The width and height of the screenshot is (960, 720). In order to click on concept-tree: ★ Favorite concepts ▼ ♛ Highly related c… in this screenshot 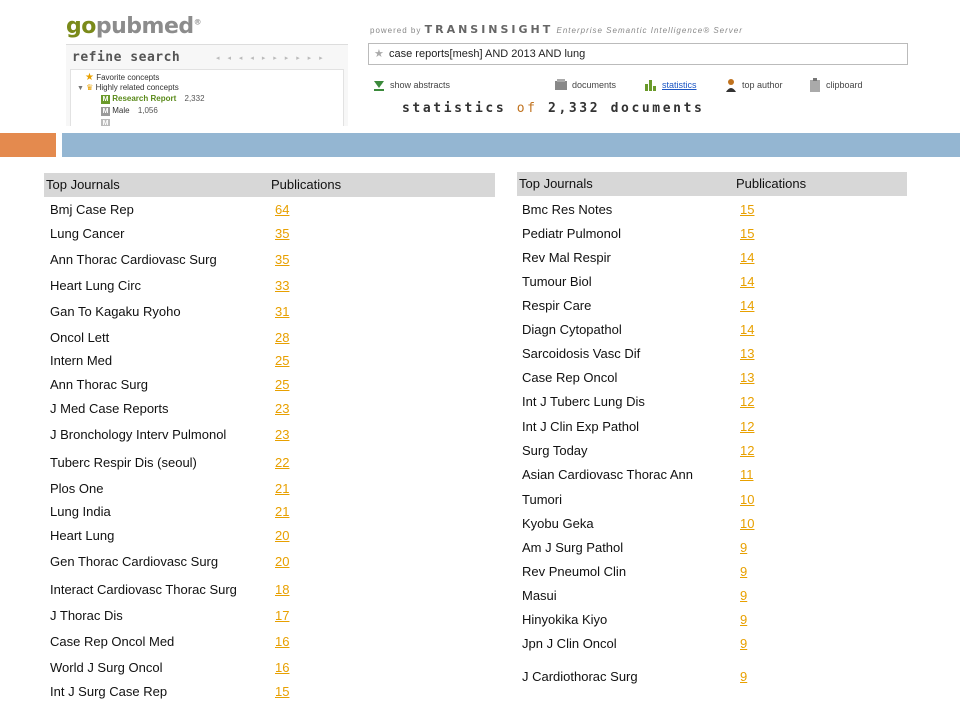, I will do `click(207, 97)`.